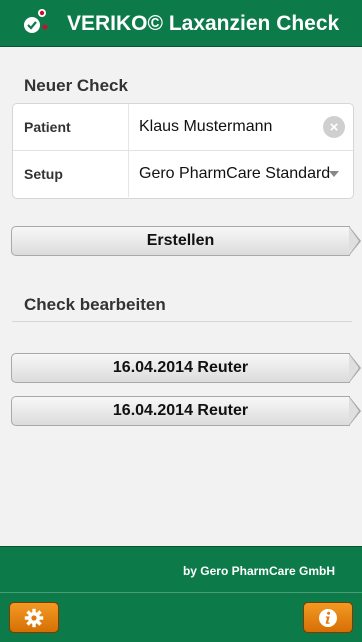 This screenshot has height=642, width=362. What do you see at coordinates (36, 21) in the screenshot?
I see `veriko-logo-icon` at bounding box center [36, 21].